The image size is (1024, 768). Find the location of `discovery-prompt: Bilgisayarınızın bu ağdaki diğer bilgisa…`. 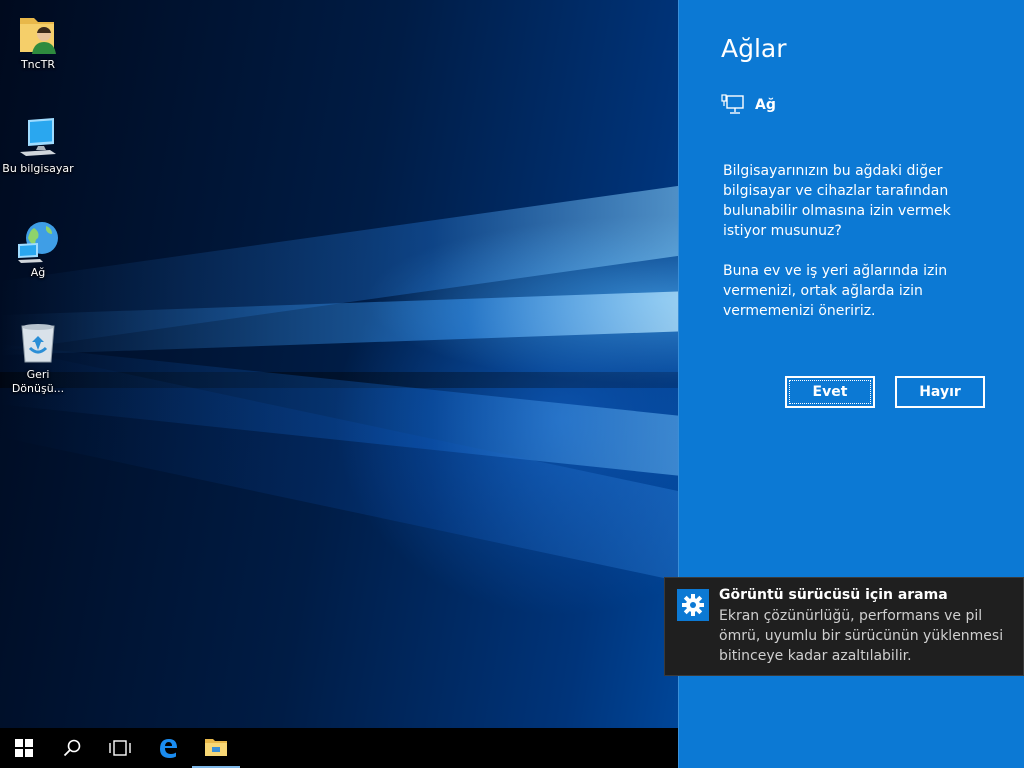

discovery-prompt: Bilgisayarınızın bu ağdaki diğer bilgisa… is located at coordinates (837, 201).